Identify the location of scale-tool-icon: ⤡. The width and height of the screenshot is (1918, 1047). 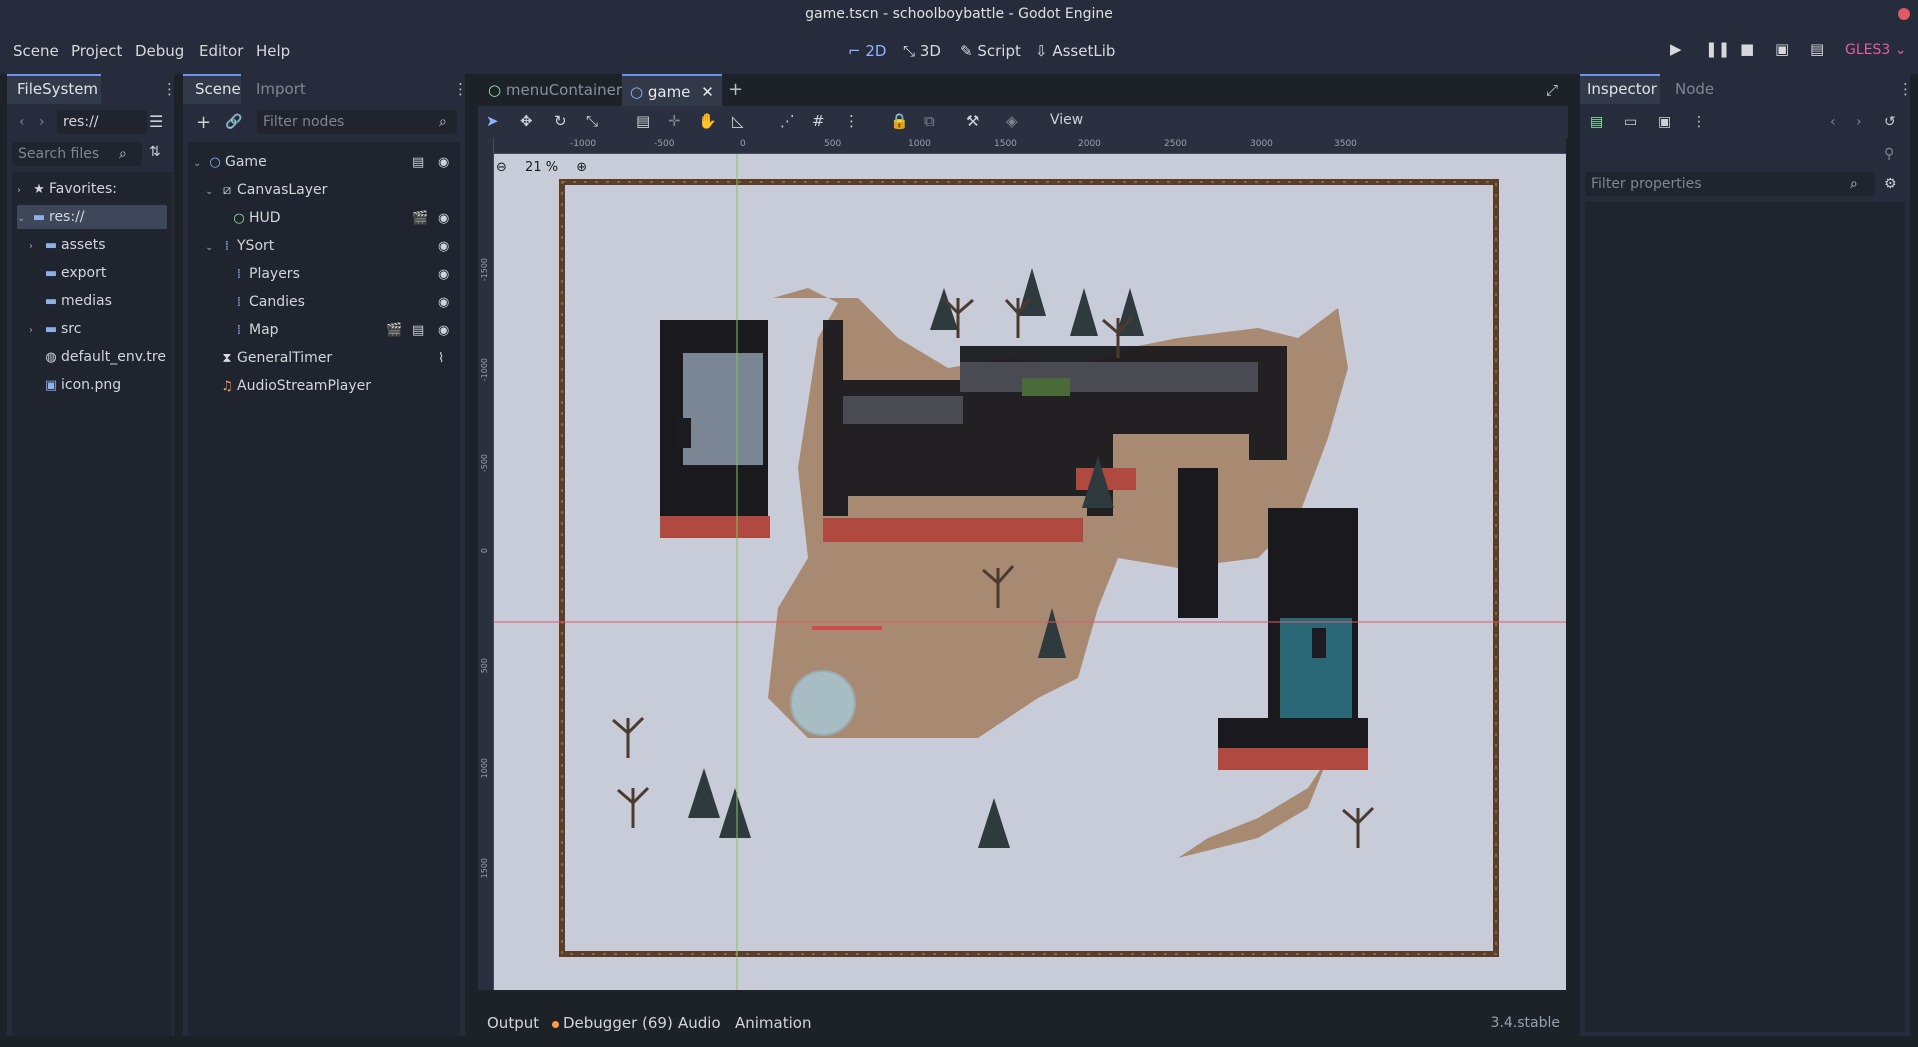
(592, 121).